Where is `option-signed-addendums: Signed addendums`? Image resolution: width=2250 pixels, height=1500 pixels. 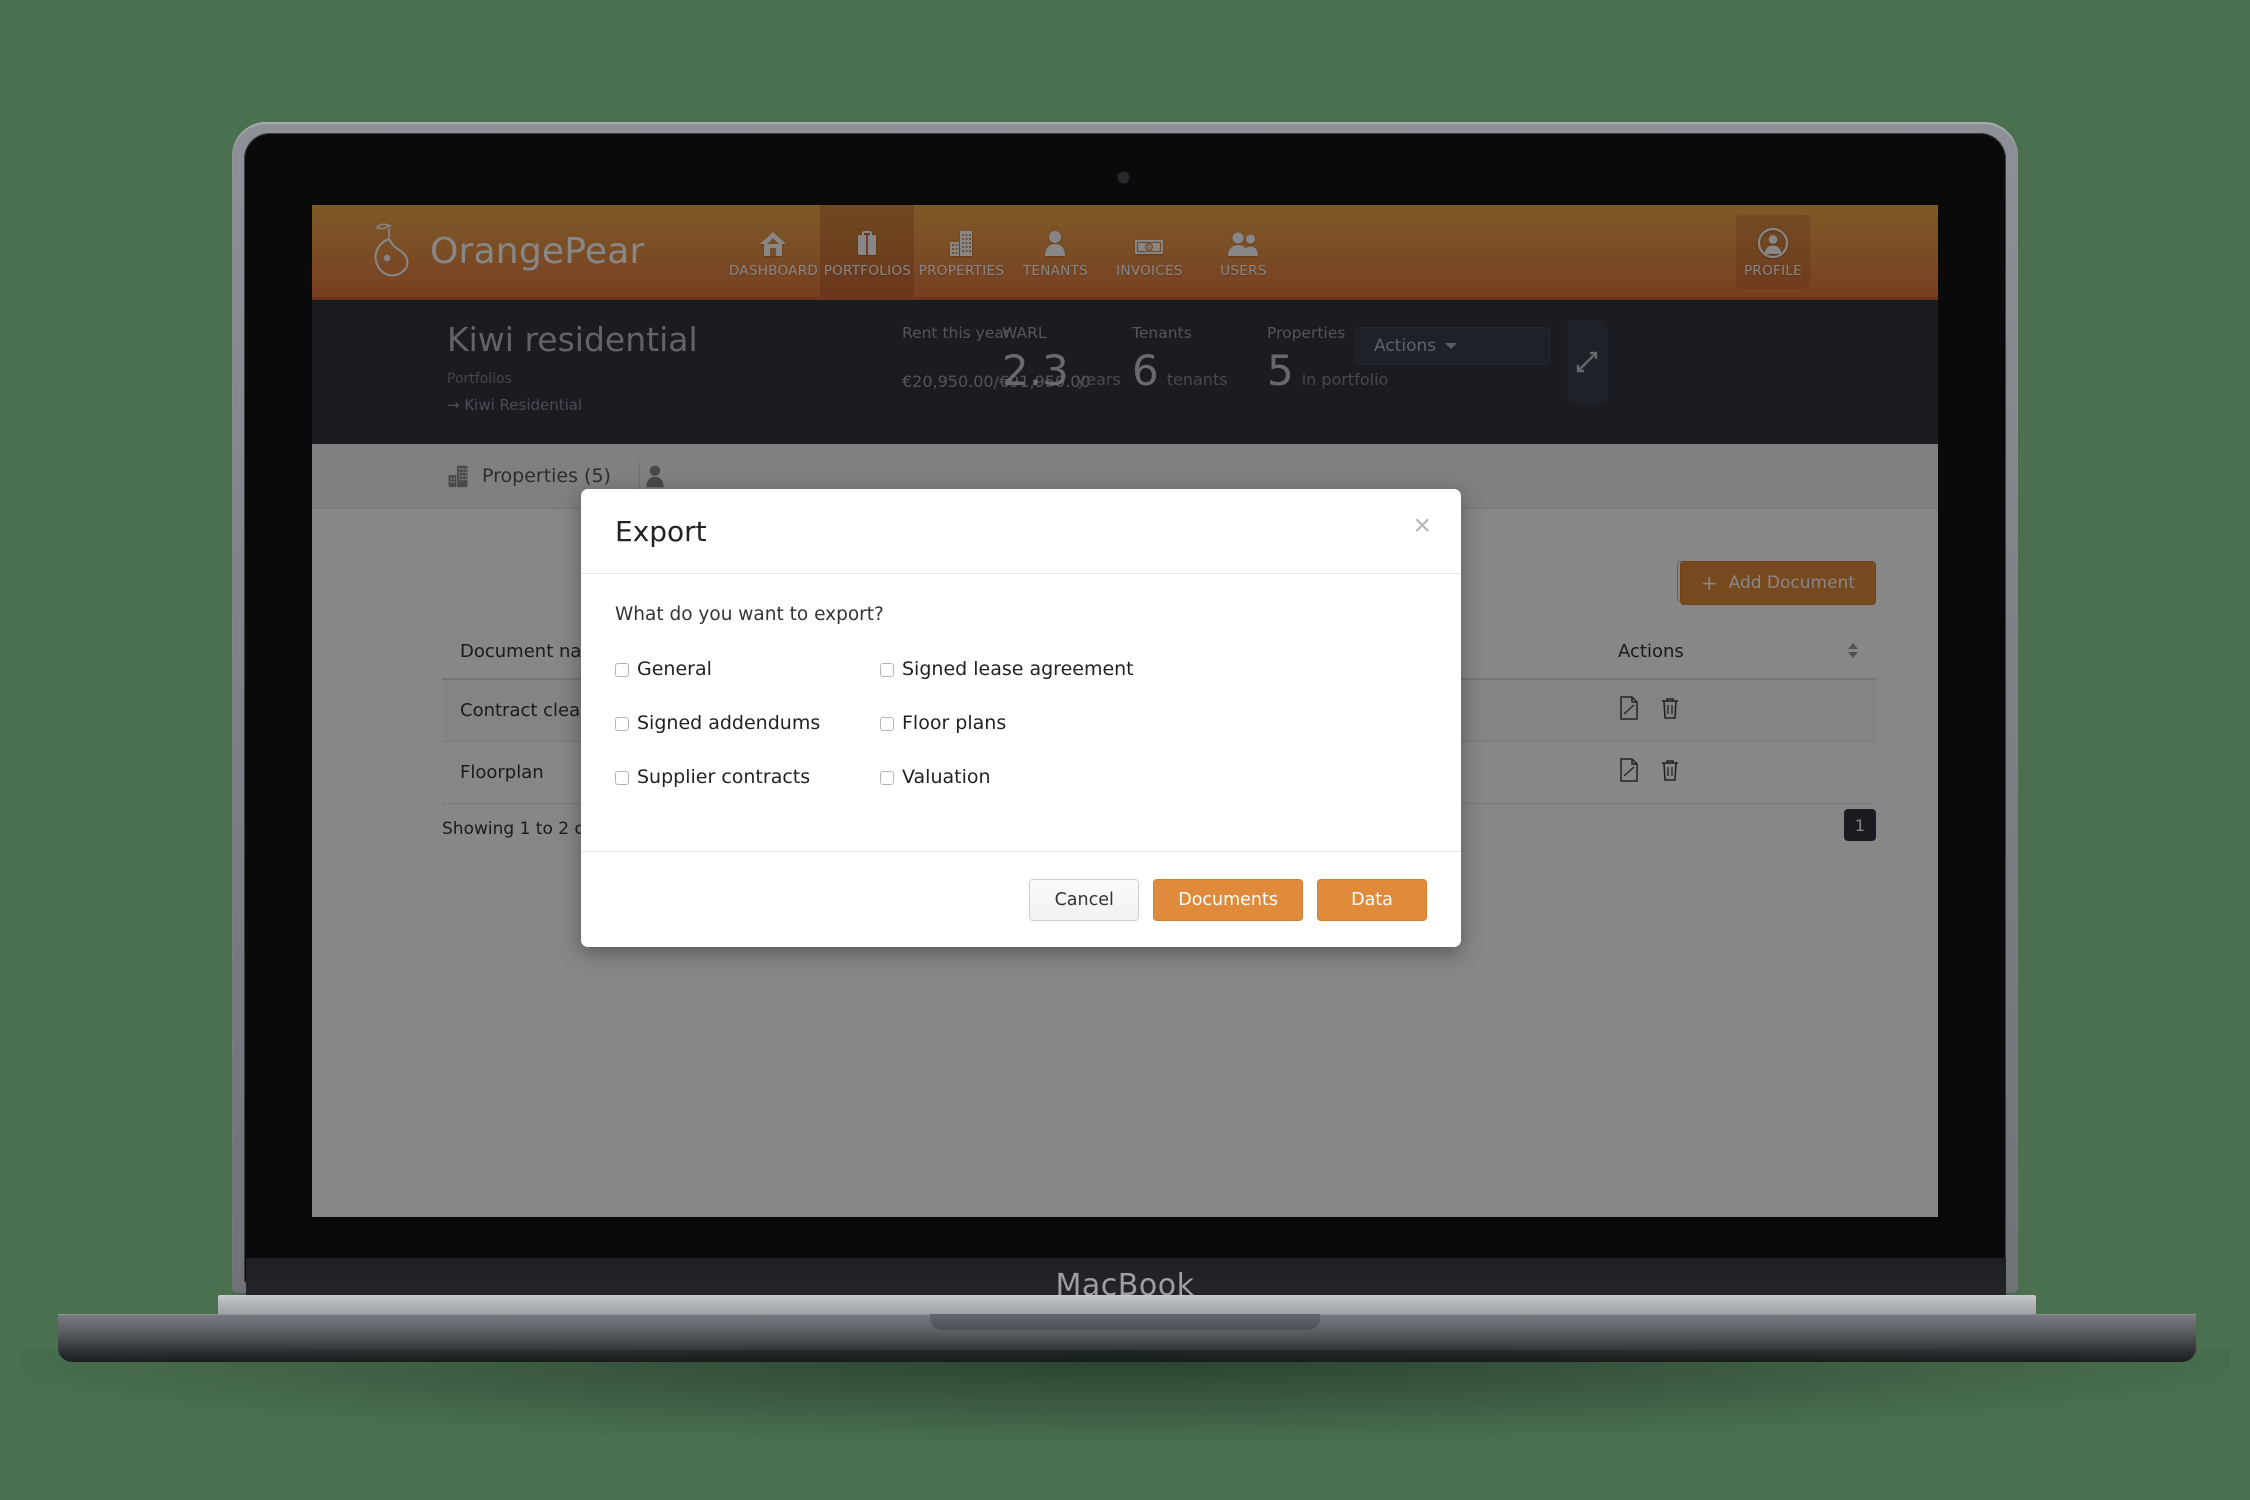 option-signed-addendums: Signed addendums is located at coordinates (747, 723).